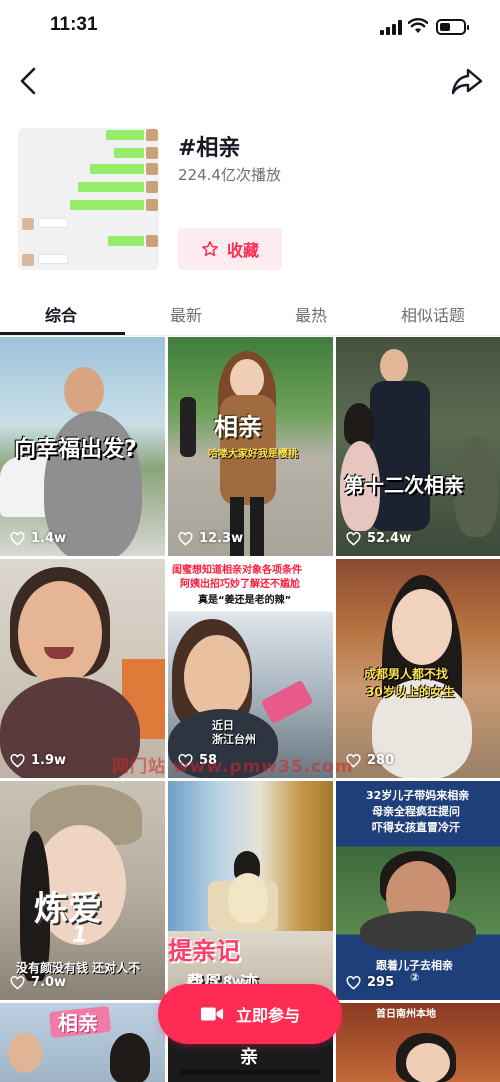 The width and height of the screenshot is (500, 1082). Describe the element at coordinates (242, 250) in the screenshot. I see `collect-label: 收藏` at that location.